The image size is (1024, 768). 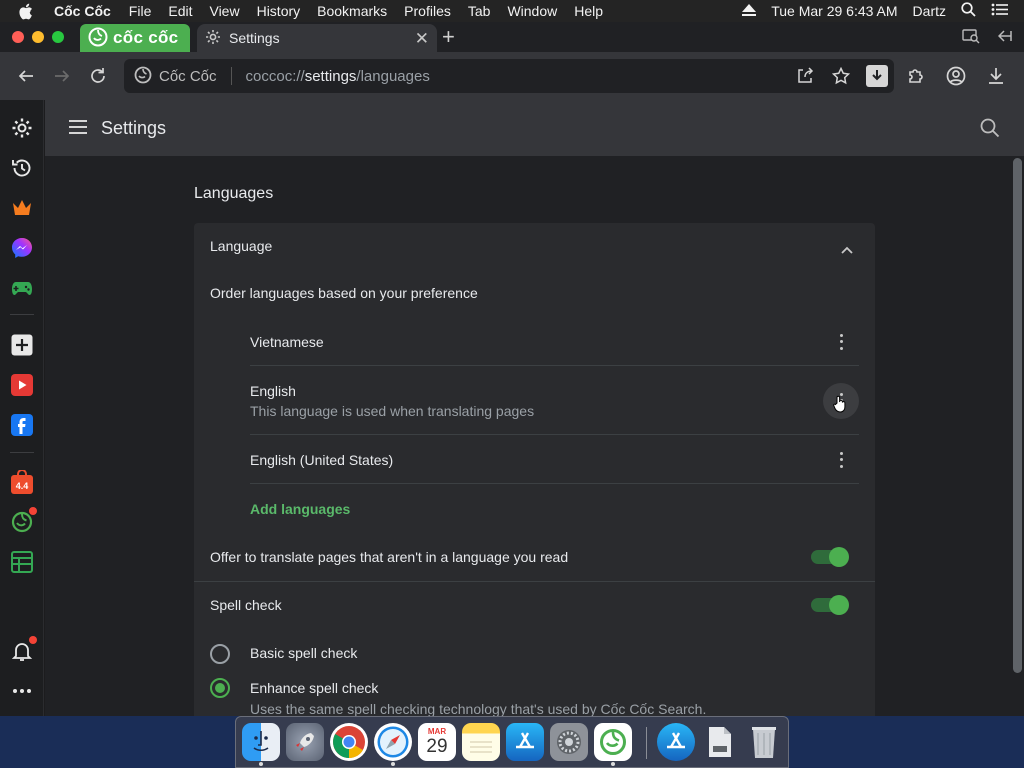 What do you see at coordinates (261, 744) in the screenshot?
I see `finder-icon` at bounding box center [261, 744].